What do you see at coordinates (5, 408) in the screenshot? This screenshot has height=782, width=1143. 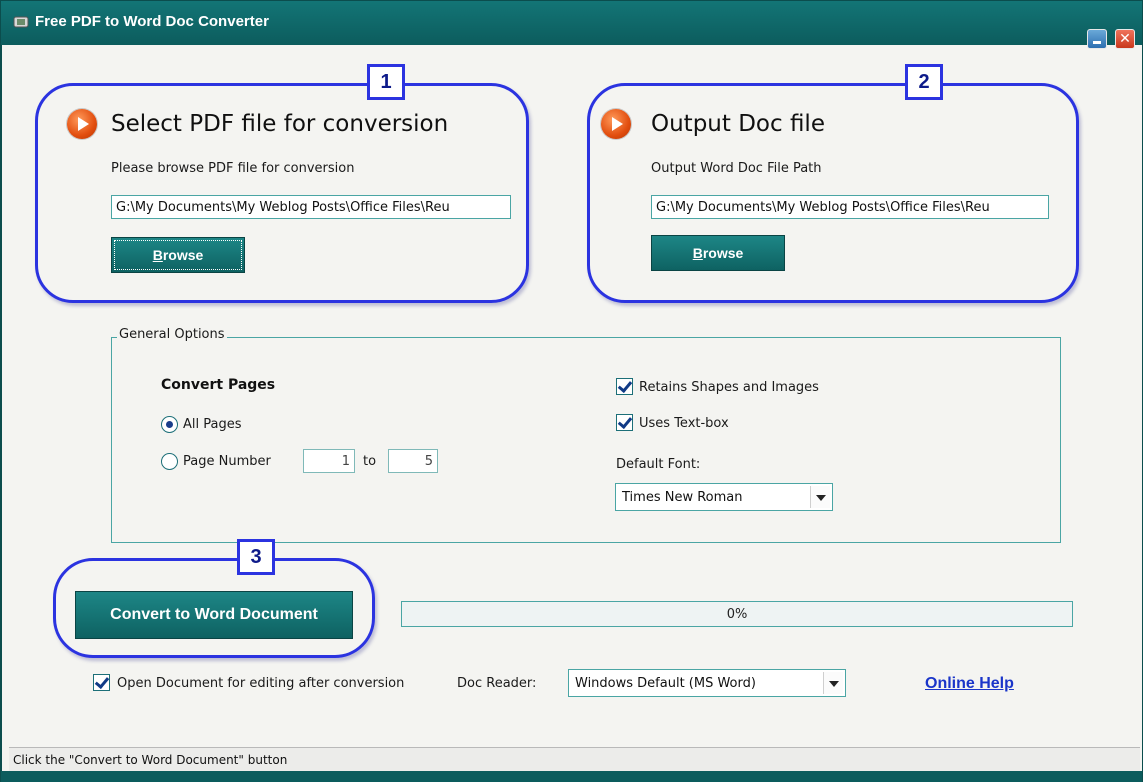 I see `window-left-edge` at bounding box center [5, 408].